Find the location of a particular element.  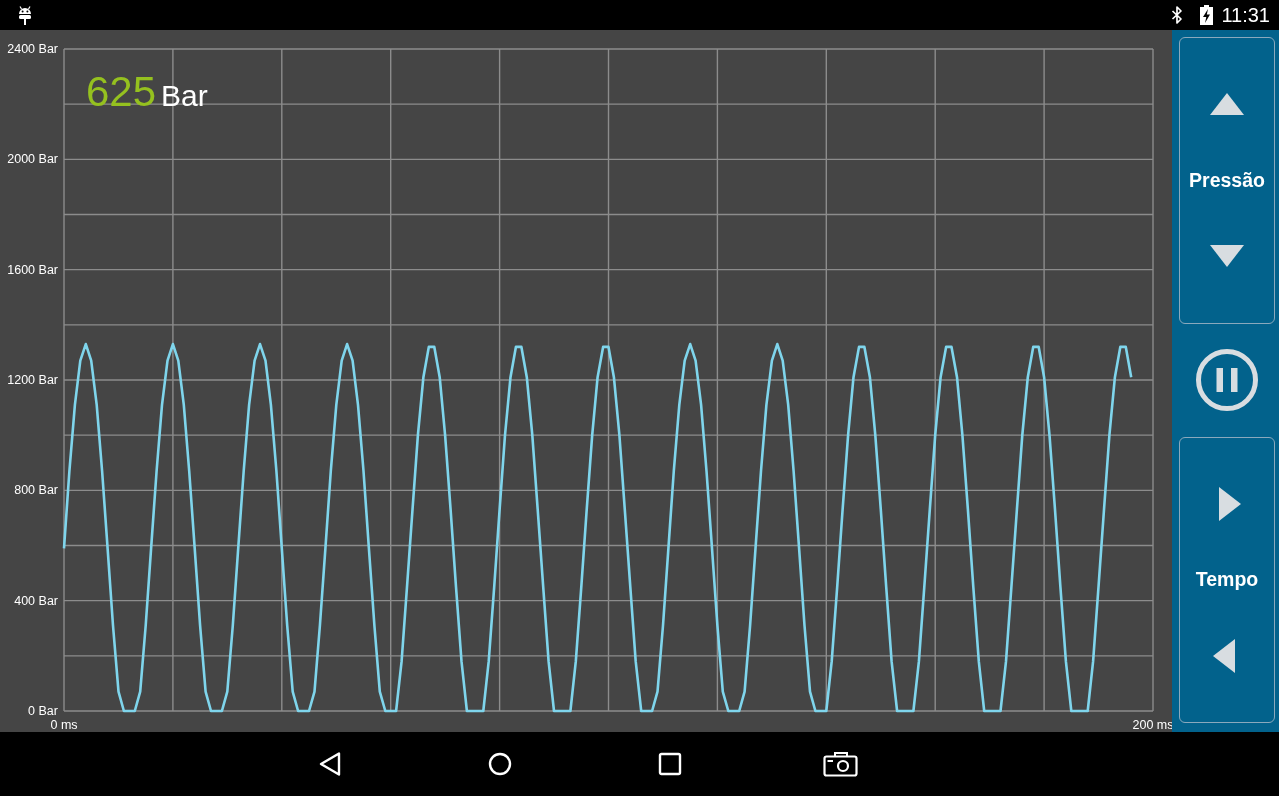

pressure-value: 625 is located at coordinates (121, 92).